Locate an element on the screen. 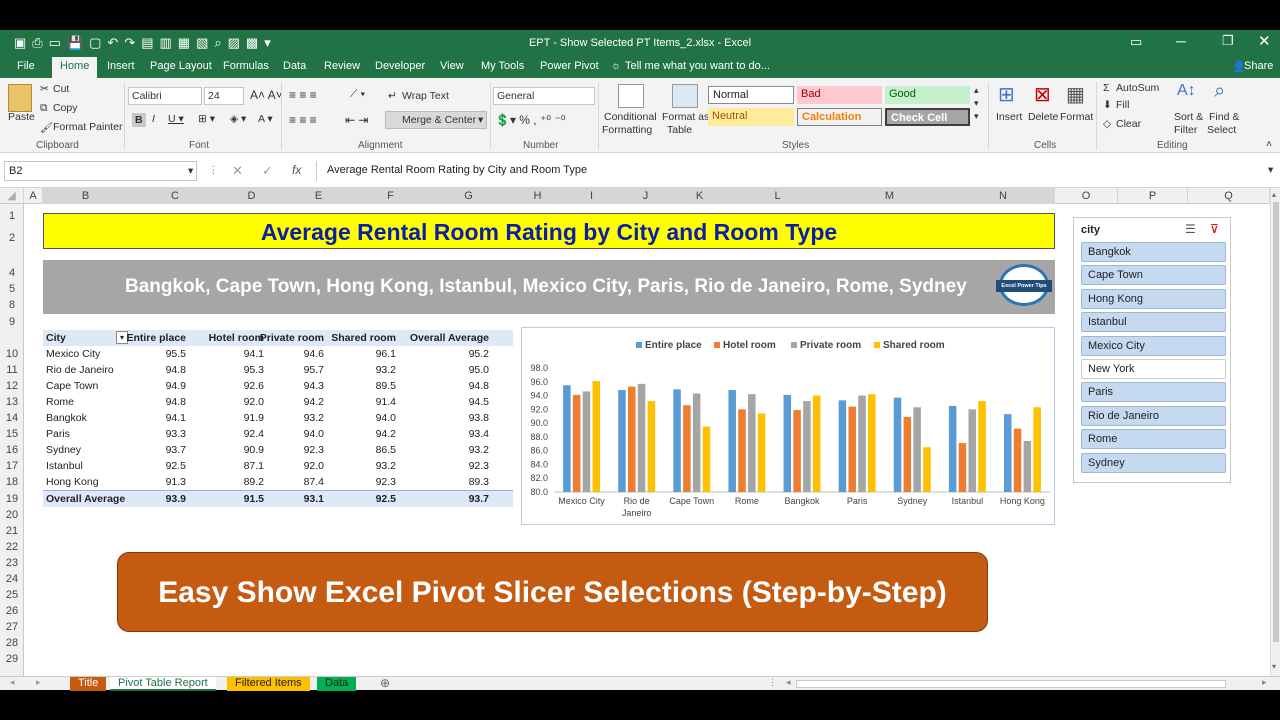 This screenshot has width=1280, height=720. pivot-header-cell: Hotel room is located at coordinates (236, 338).